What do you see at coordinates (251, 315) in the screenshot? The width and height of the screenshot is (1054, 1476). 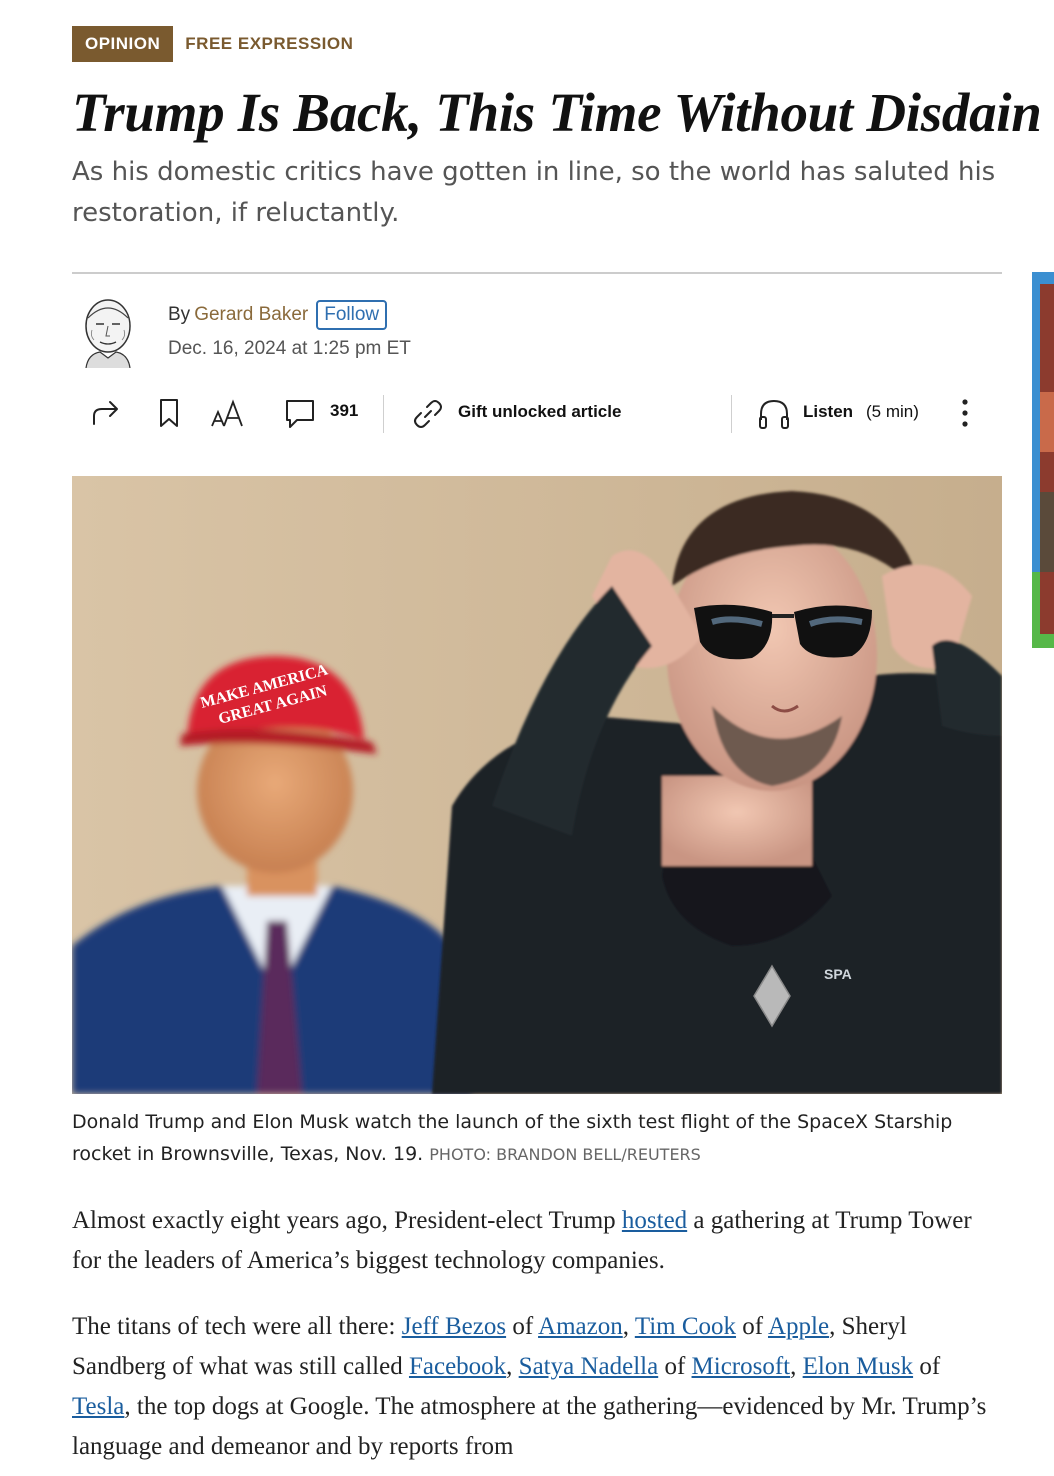 I see `author-link: Gerard Baker` at bounding box center [251, 315].